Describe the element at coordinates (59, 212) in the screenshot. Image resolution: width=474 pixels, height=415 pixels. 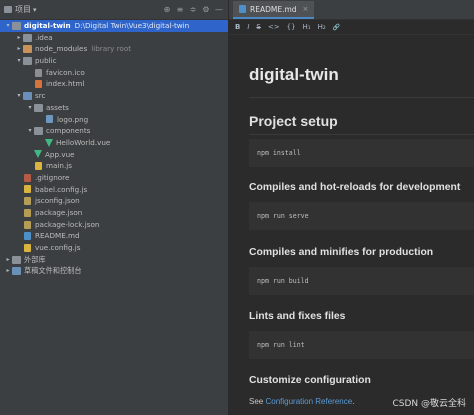
I see `tree-item-label: package.json` at that location.